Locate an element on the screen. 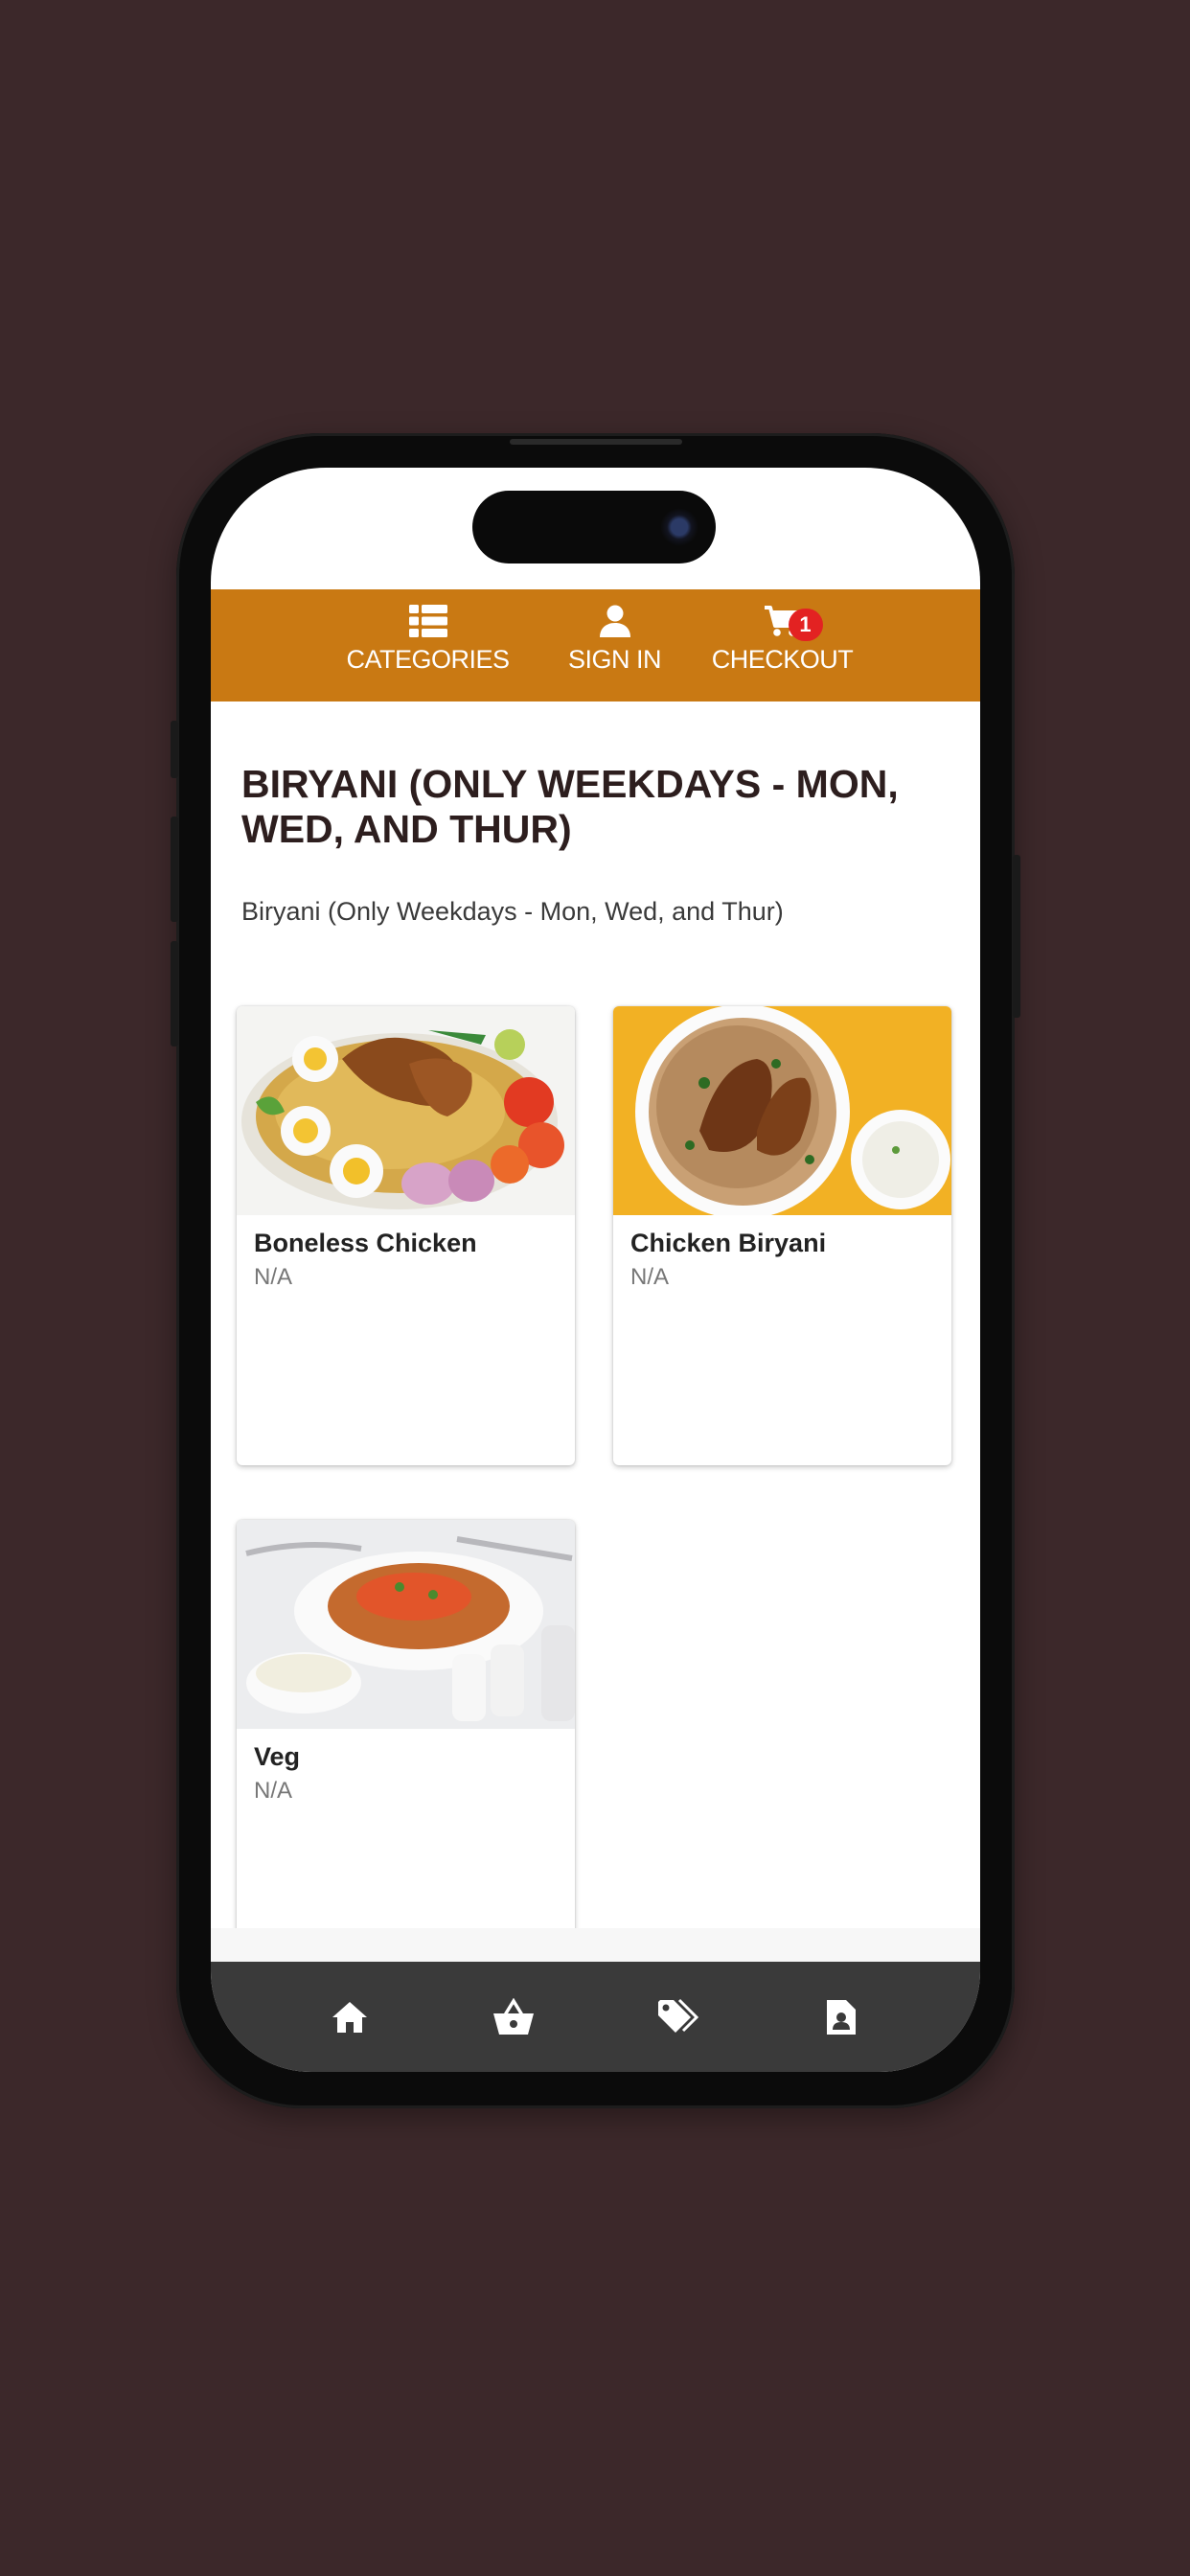 The width and height of the screenshot is (1190, 2576). sign-in-nav-button: SIGN IN is located at coordinates (615, 645).